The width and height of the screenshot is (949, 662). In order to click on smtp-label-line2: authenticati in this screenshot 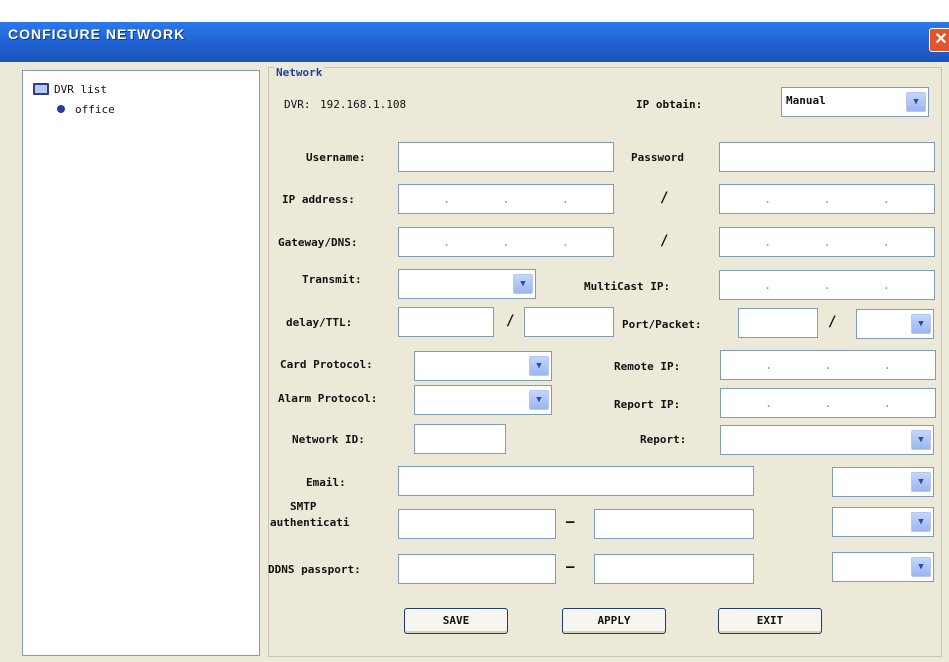, I will do `click(310, 522)`.